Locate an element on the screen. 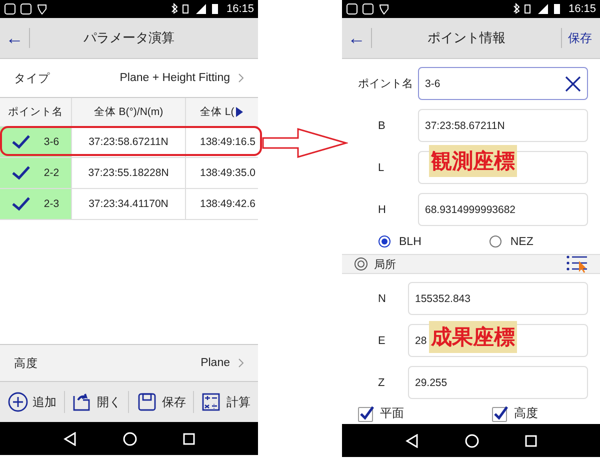 The image size is (600, 471). target-icon is located at coordinates (361, 264).